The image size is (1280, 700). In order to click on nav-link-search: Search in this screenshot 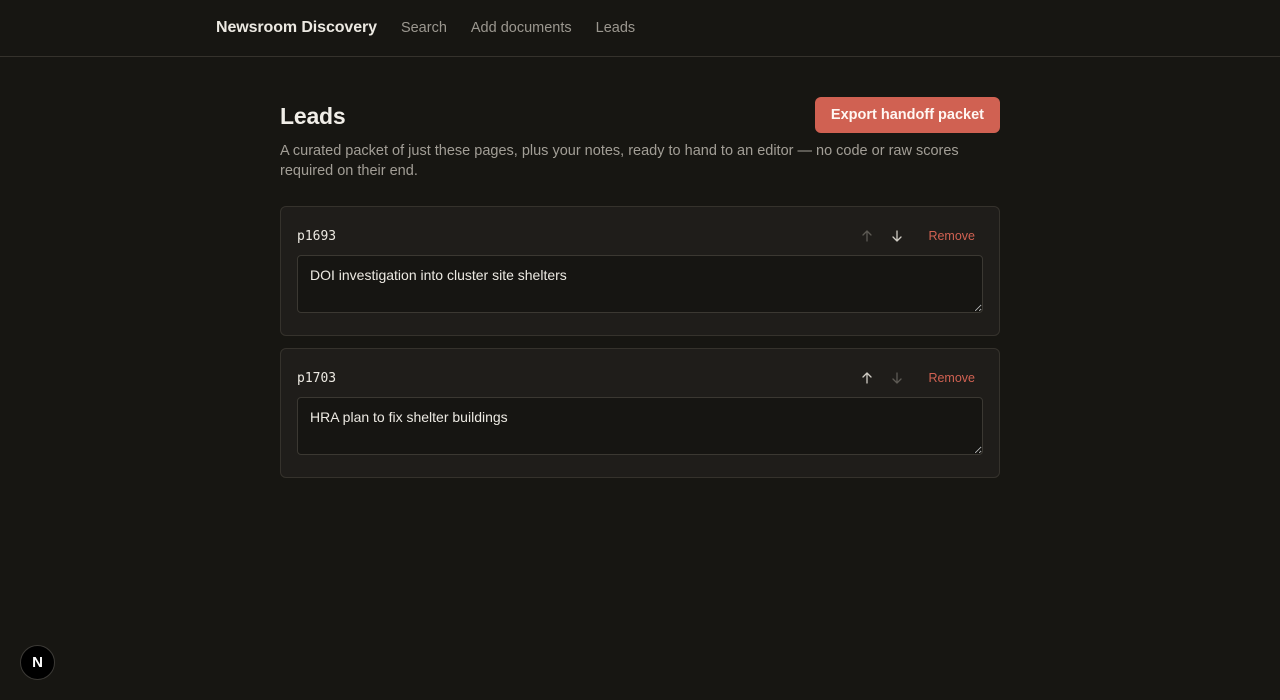, I will do `click(424, 28)`.